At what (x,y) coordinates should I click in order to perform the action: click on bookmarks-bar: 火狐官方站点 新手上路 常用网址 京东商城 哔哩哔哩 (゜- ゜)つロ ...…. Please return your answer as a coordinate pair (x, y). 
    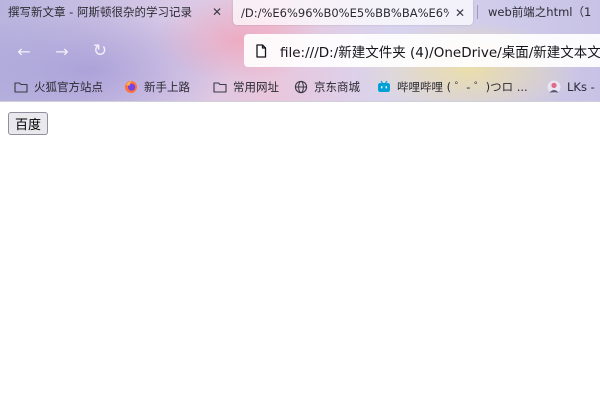
    Looking at the image, I should click on (300, 87).